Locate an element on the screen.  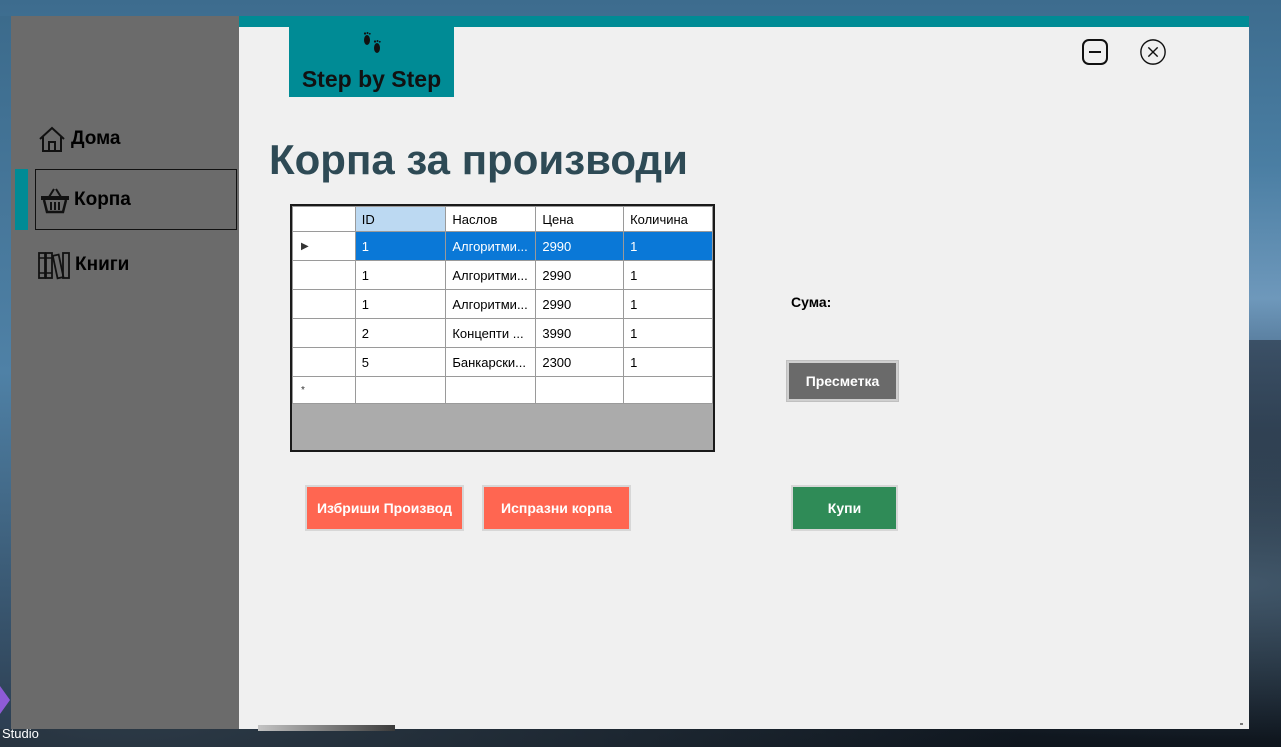
column-header-title: Наслов is located at coordinates (491, 219).